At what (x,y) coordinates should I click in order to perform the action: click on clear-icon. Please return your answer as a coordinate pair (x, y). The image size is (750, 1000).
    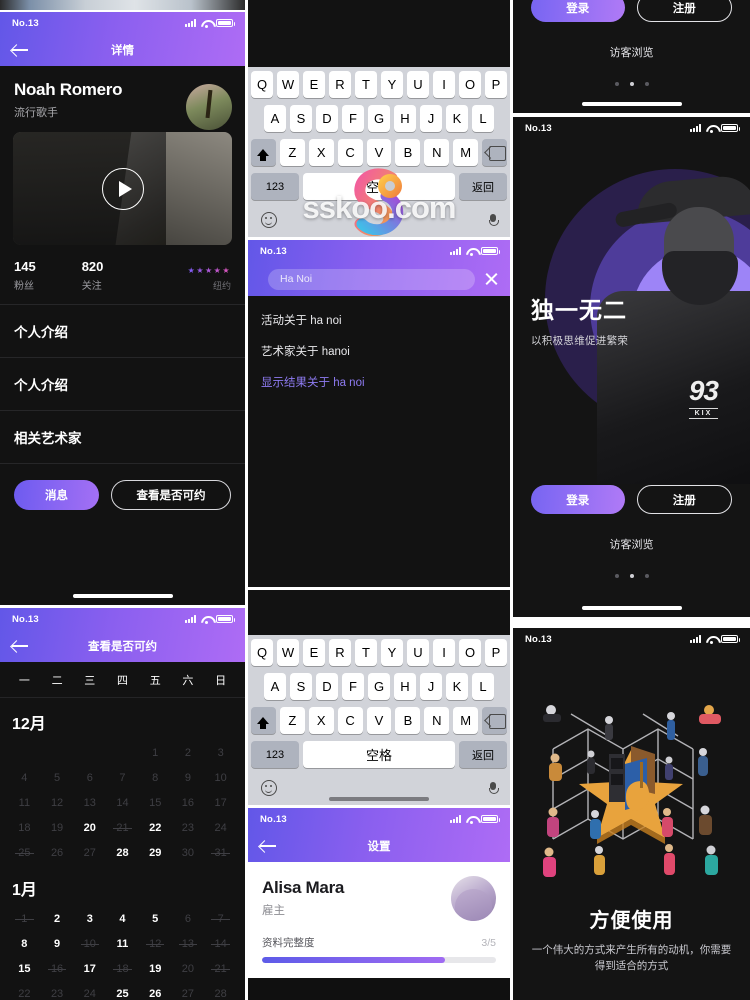
    Looking at the image, I should click on (491, 279).